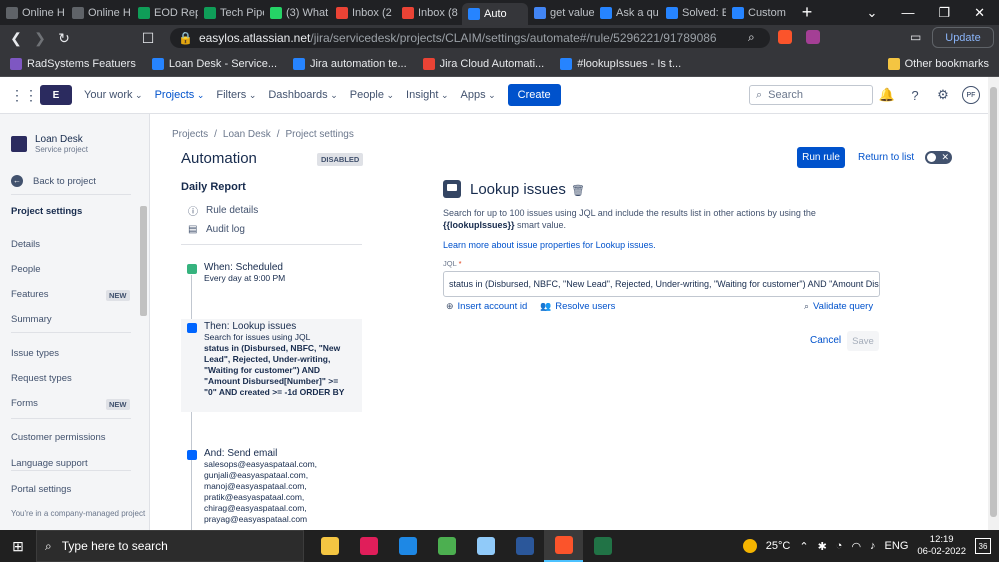  Describe the element at coordinates (803, 546) in the screenshot. I see `chevron-up-icon: ⌃` at that location.